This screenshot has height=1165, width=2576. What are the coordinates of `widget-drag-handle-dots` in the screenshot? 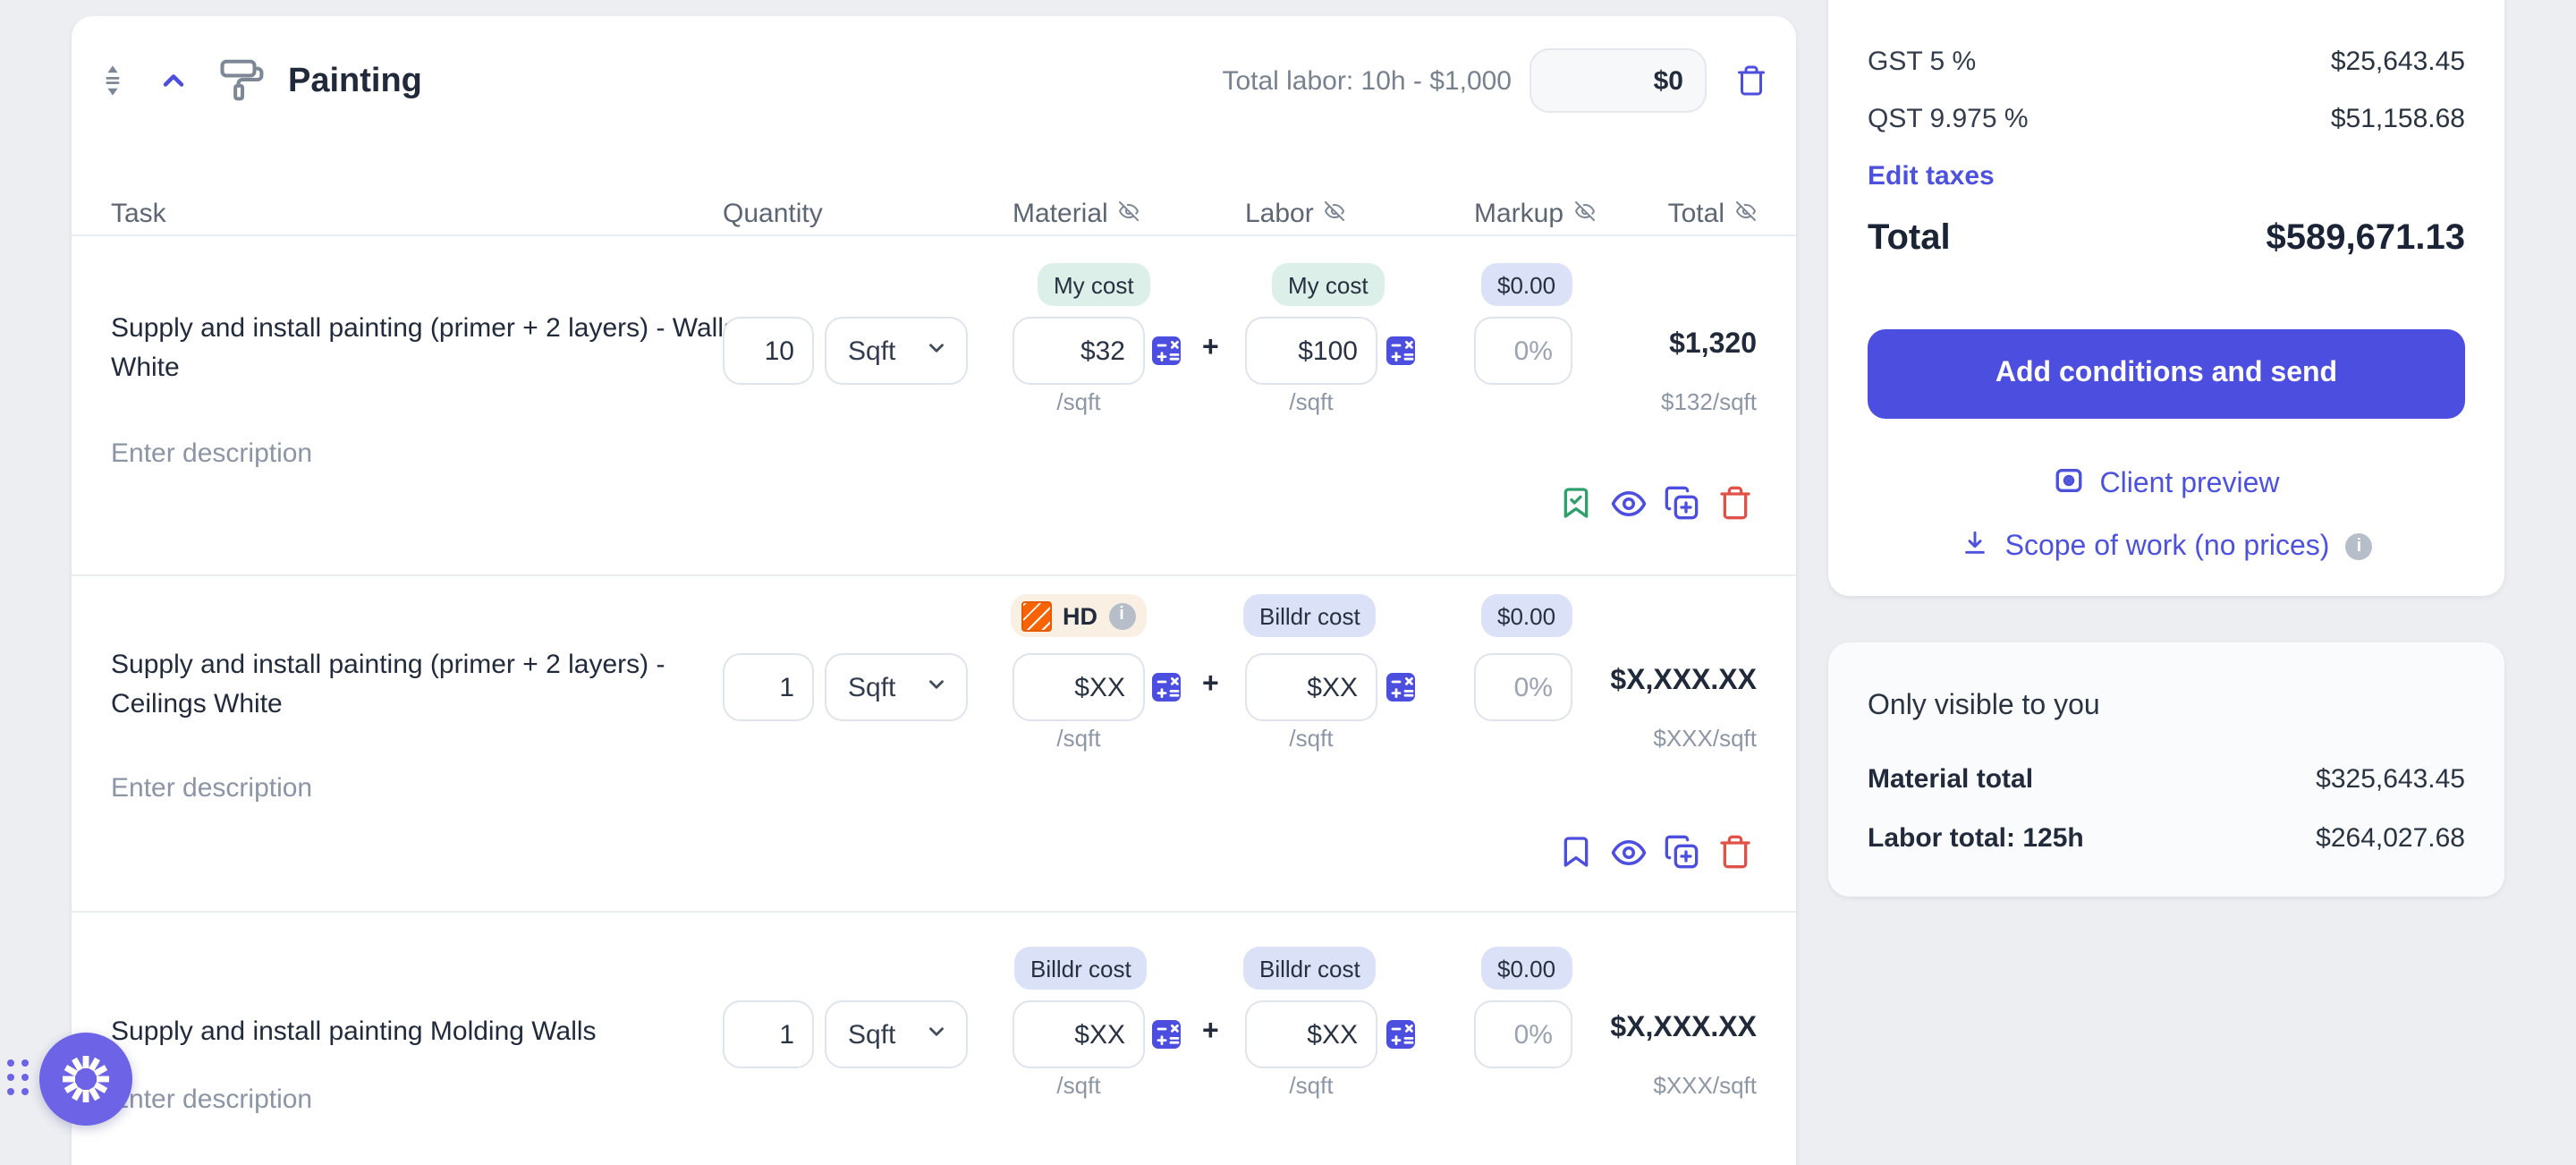 It's located at (18, 1077).